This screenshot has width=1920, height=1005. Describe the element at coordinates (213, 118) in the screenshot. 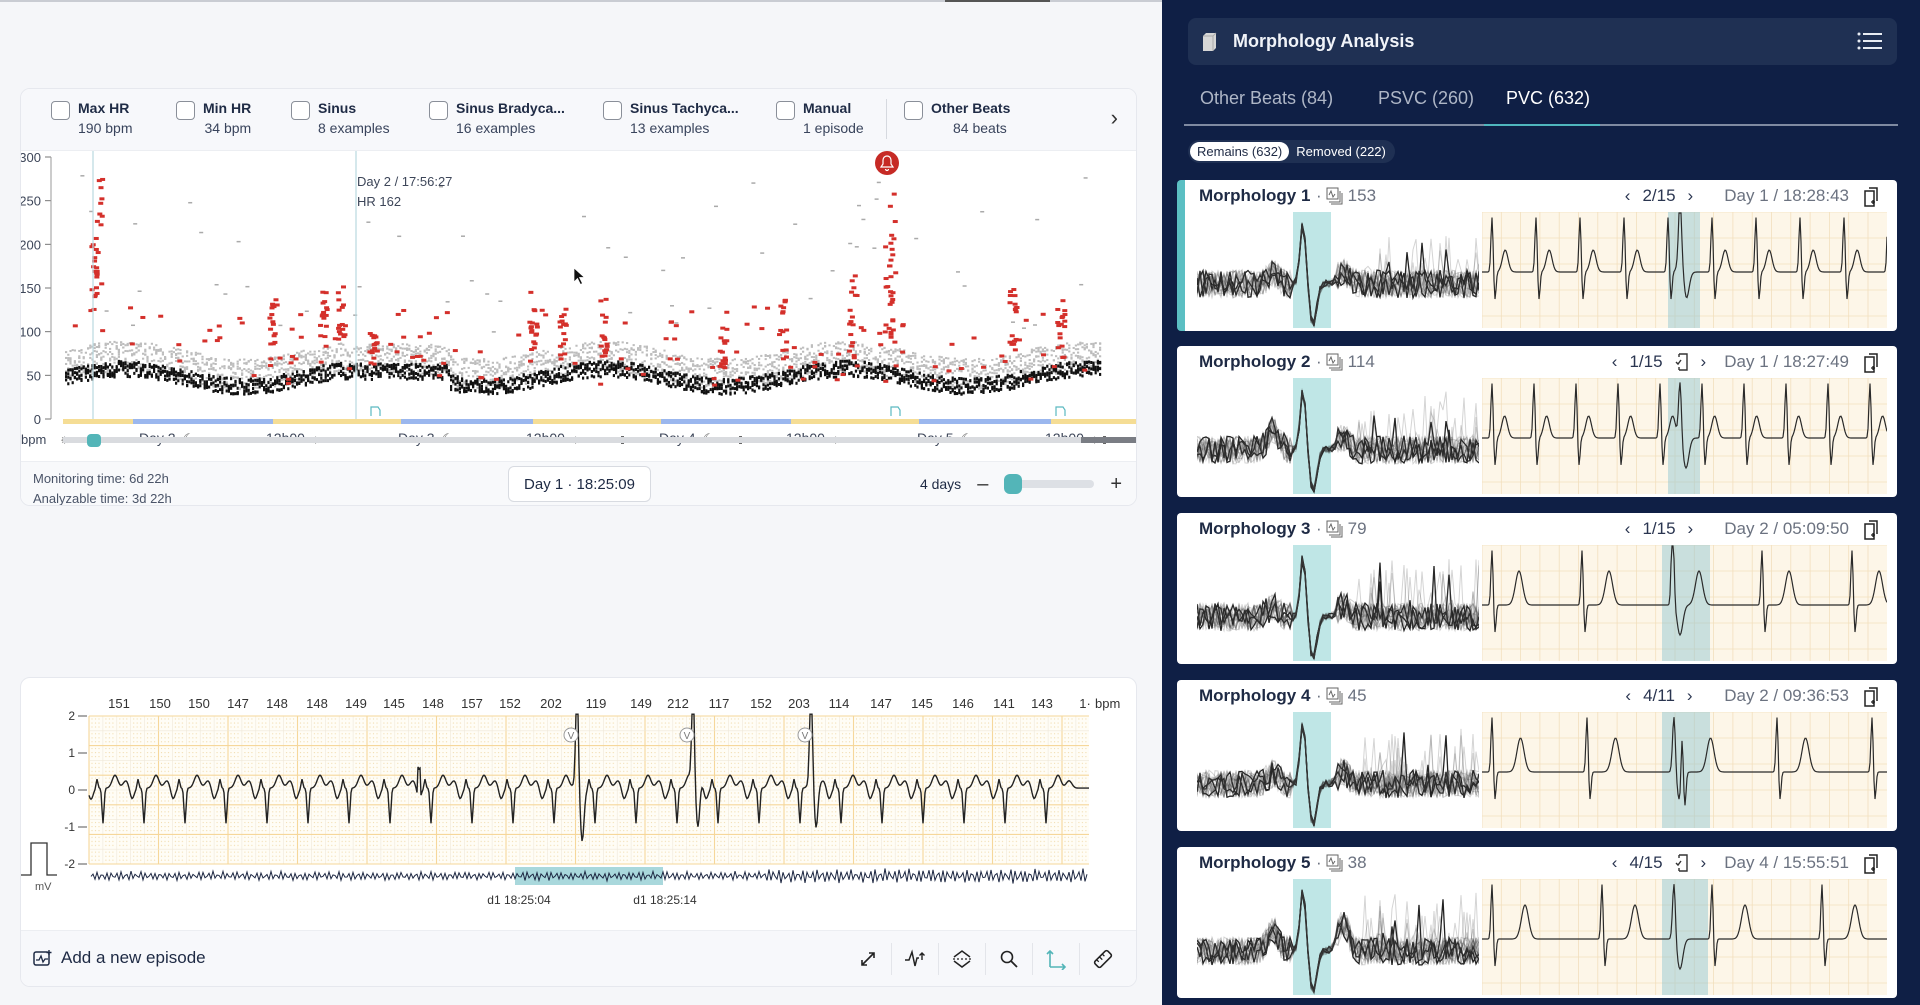

I see `filter-min-hr: Min HR 34 bpm` at that location.